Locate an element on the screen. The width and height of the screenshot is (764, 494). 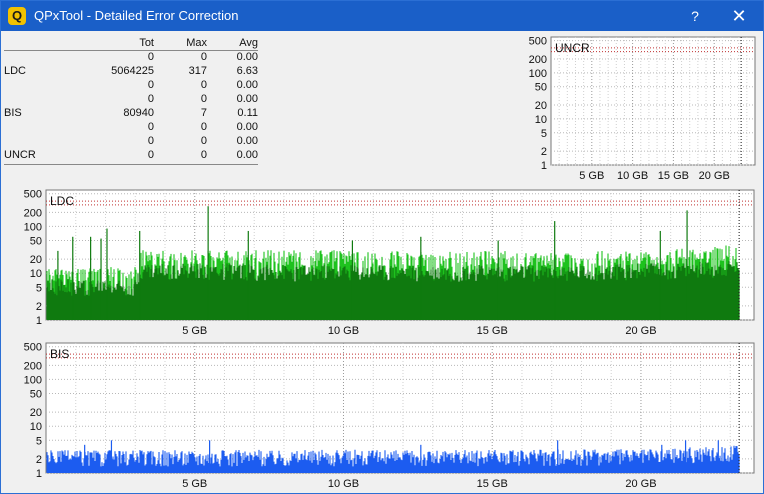
stats-avg: 0.11 is located at coordinates (247, 113).